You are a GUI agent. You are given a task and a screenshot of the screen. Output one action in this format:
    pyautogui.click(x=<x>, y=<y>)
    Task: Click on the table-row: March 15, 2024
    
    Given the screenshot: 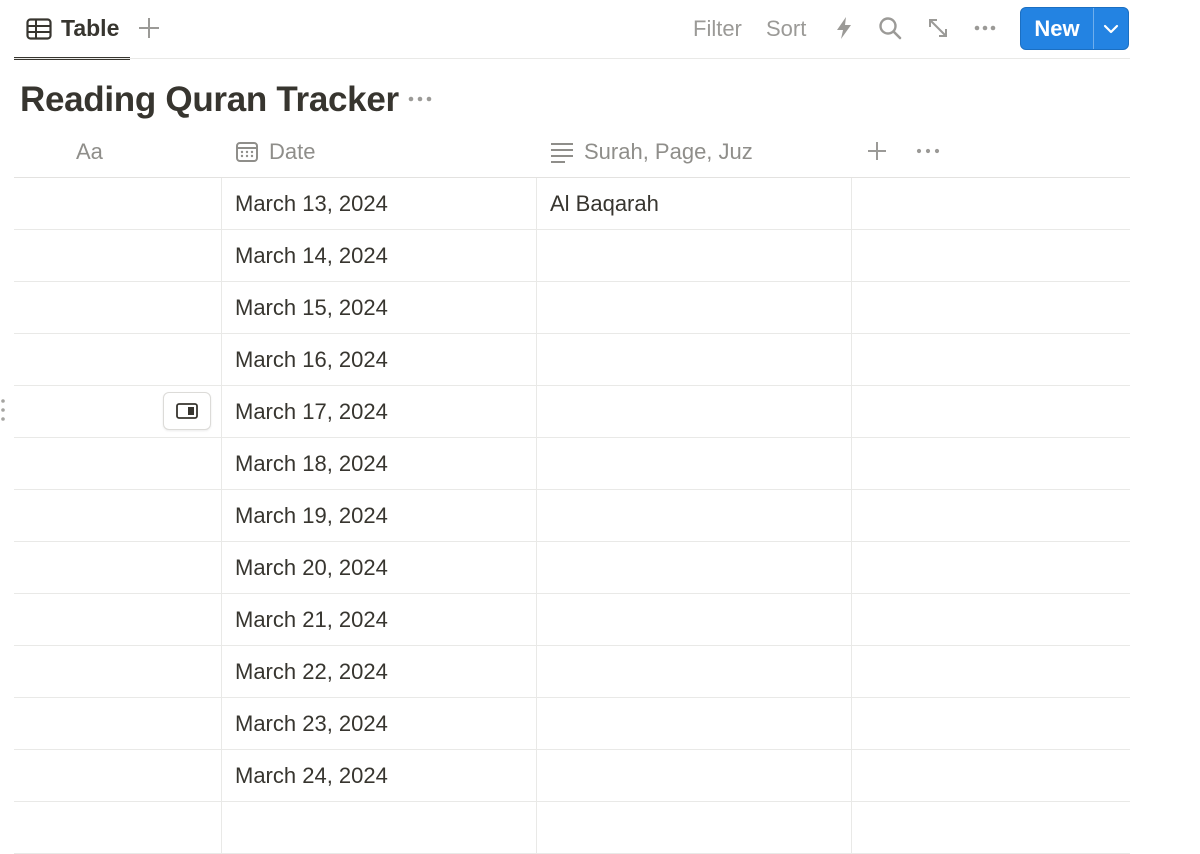 What is the action you would take?
    pyautogui.click(x=572, y=308)
    